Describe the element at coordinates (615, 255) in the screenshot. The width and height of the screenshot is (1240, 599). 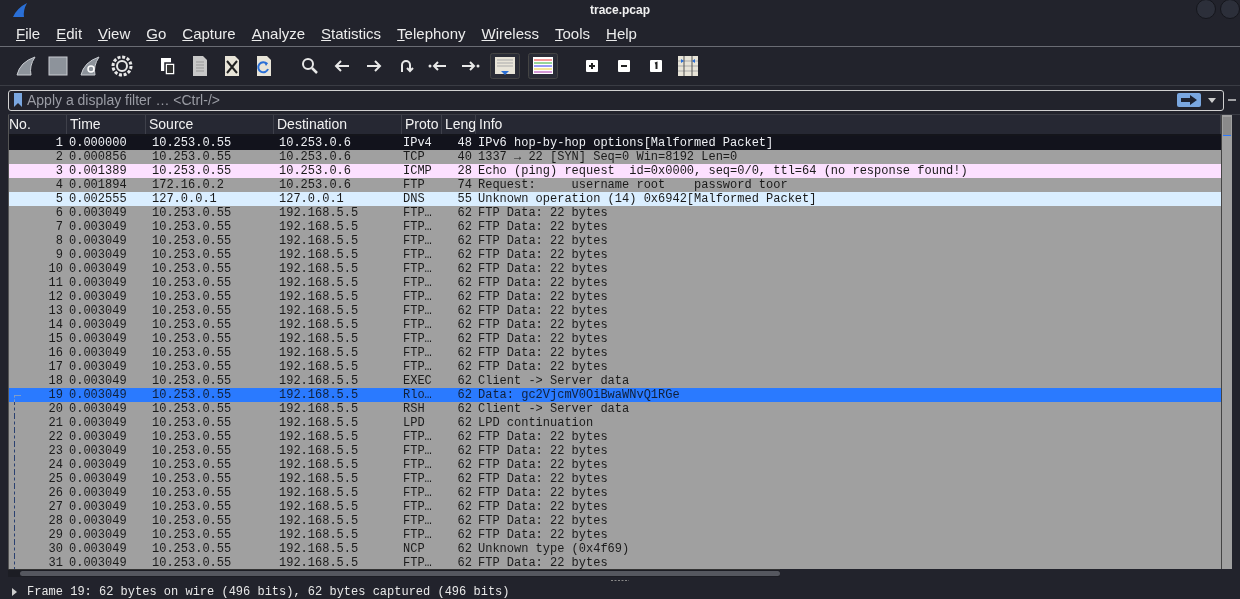
I see `packet-row: 9 0.003049 10.253.0.55 192.168.5.5 FTP… 62 FTP Data: 22 bytes` at that location.